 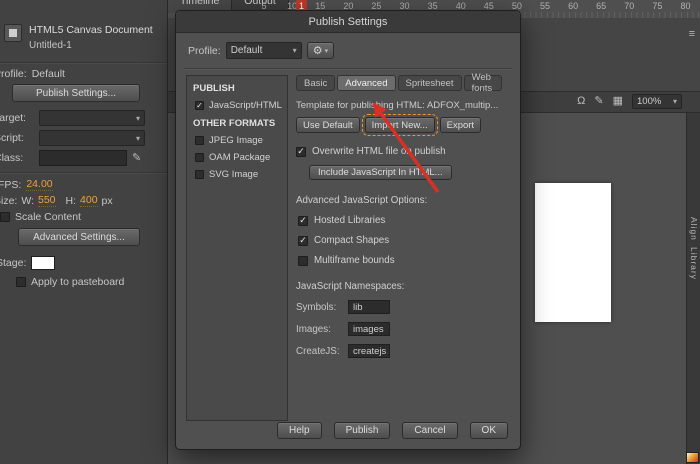 I want to click on scale-content-row: Scale Content, so click(x=40, y=217).